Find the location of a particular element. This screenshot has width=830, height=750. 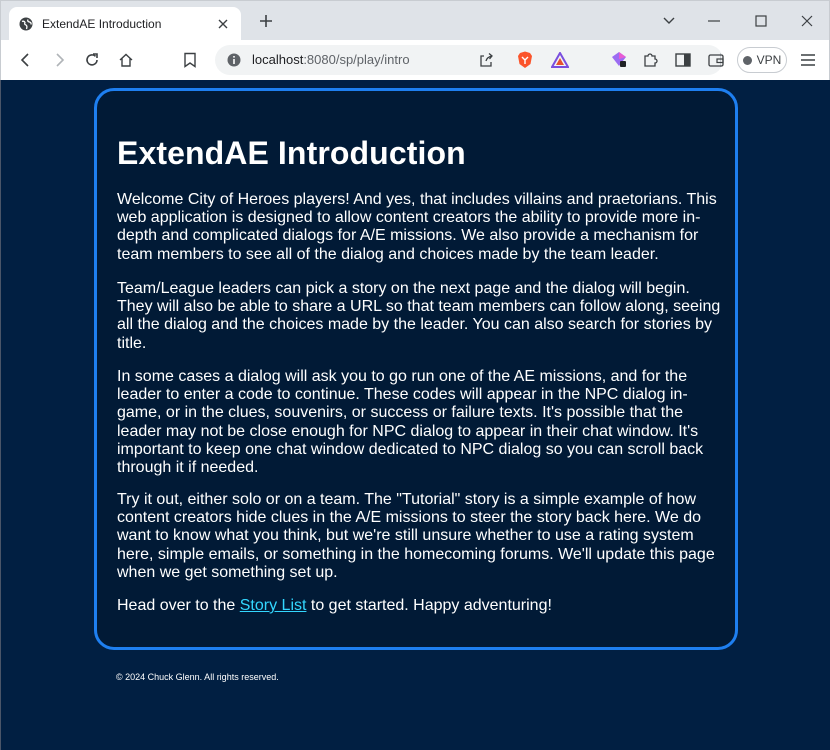

menu-icon is located at coordinates (808, 60).